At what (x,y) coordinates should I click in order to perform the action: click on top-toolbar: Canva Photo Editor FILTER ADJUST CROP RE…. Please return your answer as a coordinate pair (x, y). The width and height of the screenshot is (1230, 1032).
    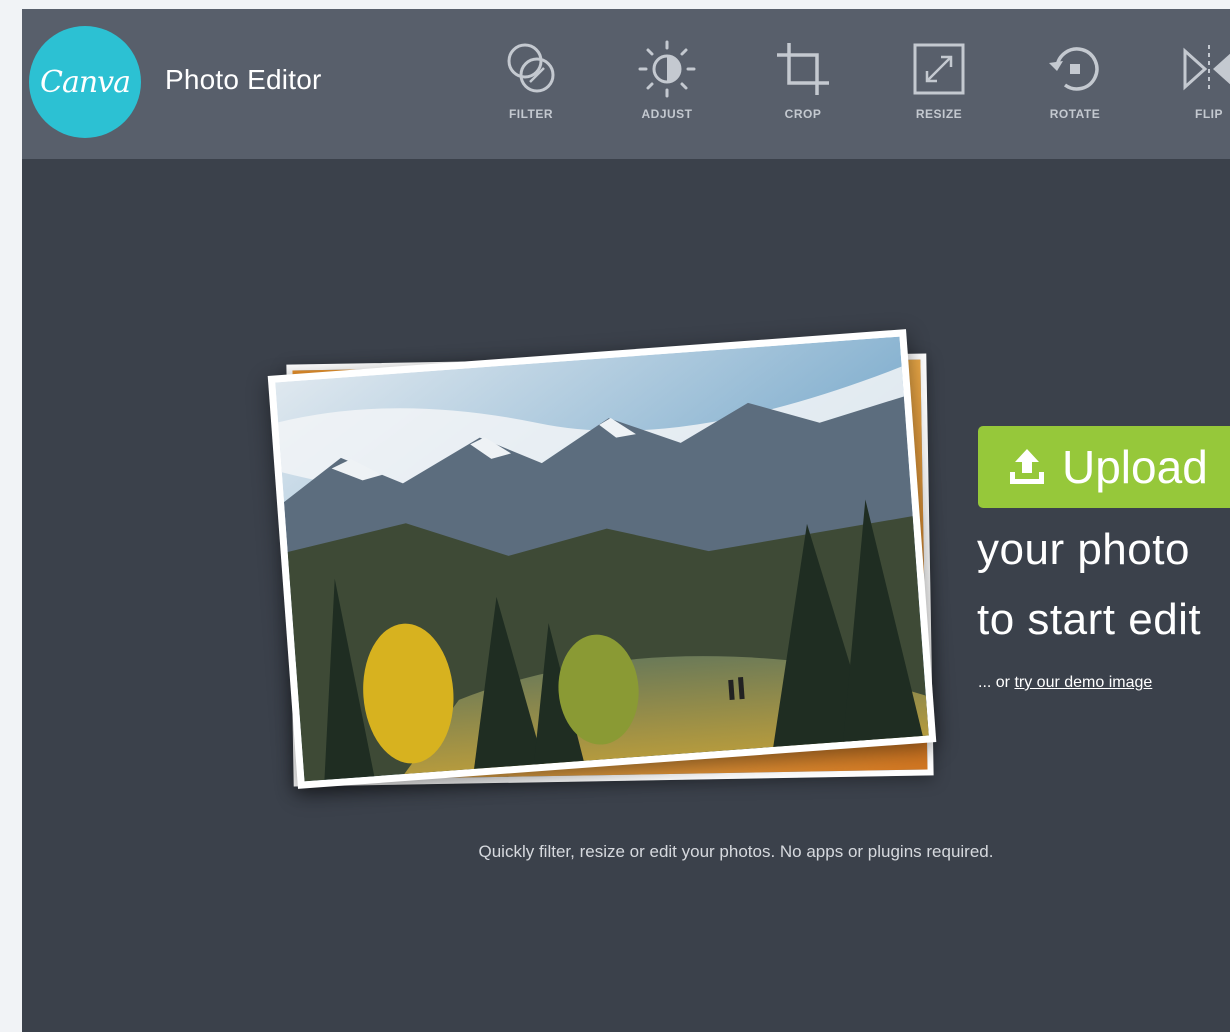
    Looking at the image, I should click on (626, 84).